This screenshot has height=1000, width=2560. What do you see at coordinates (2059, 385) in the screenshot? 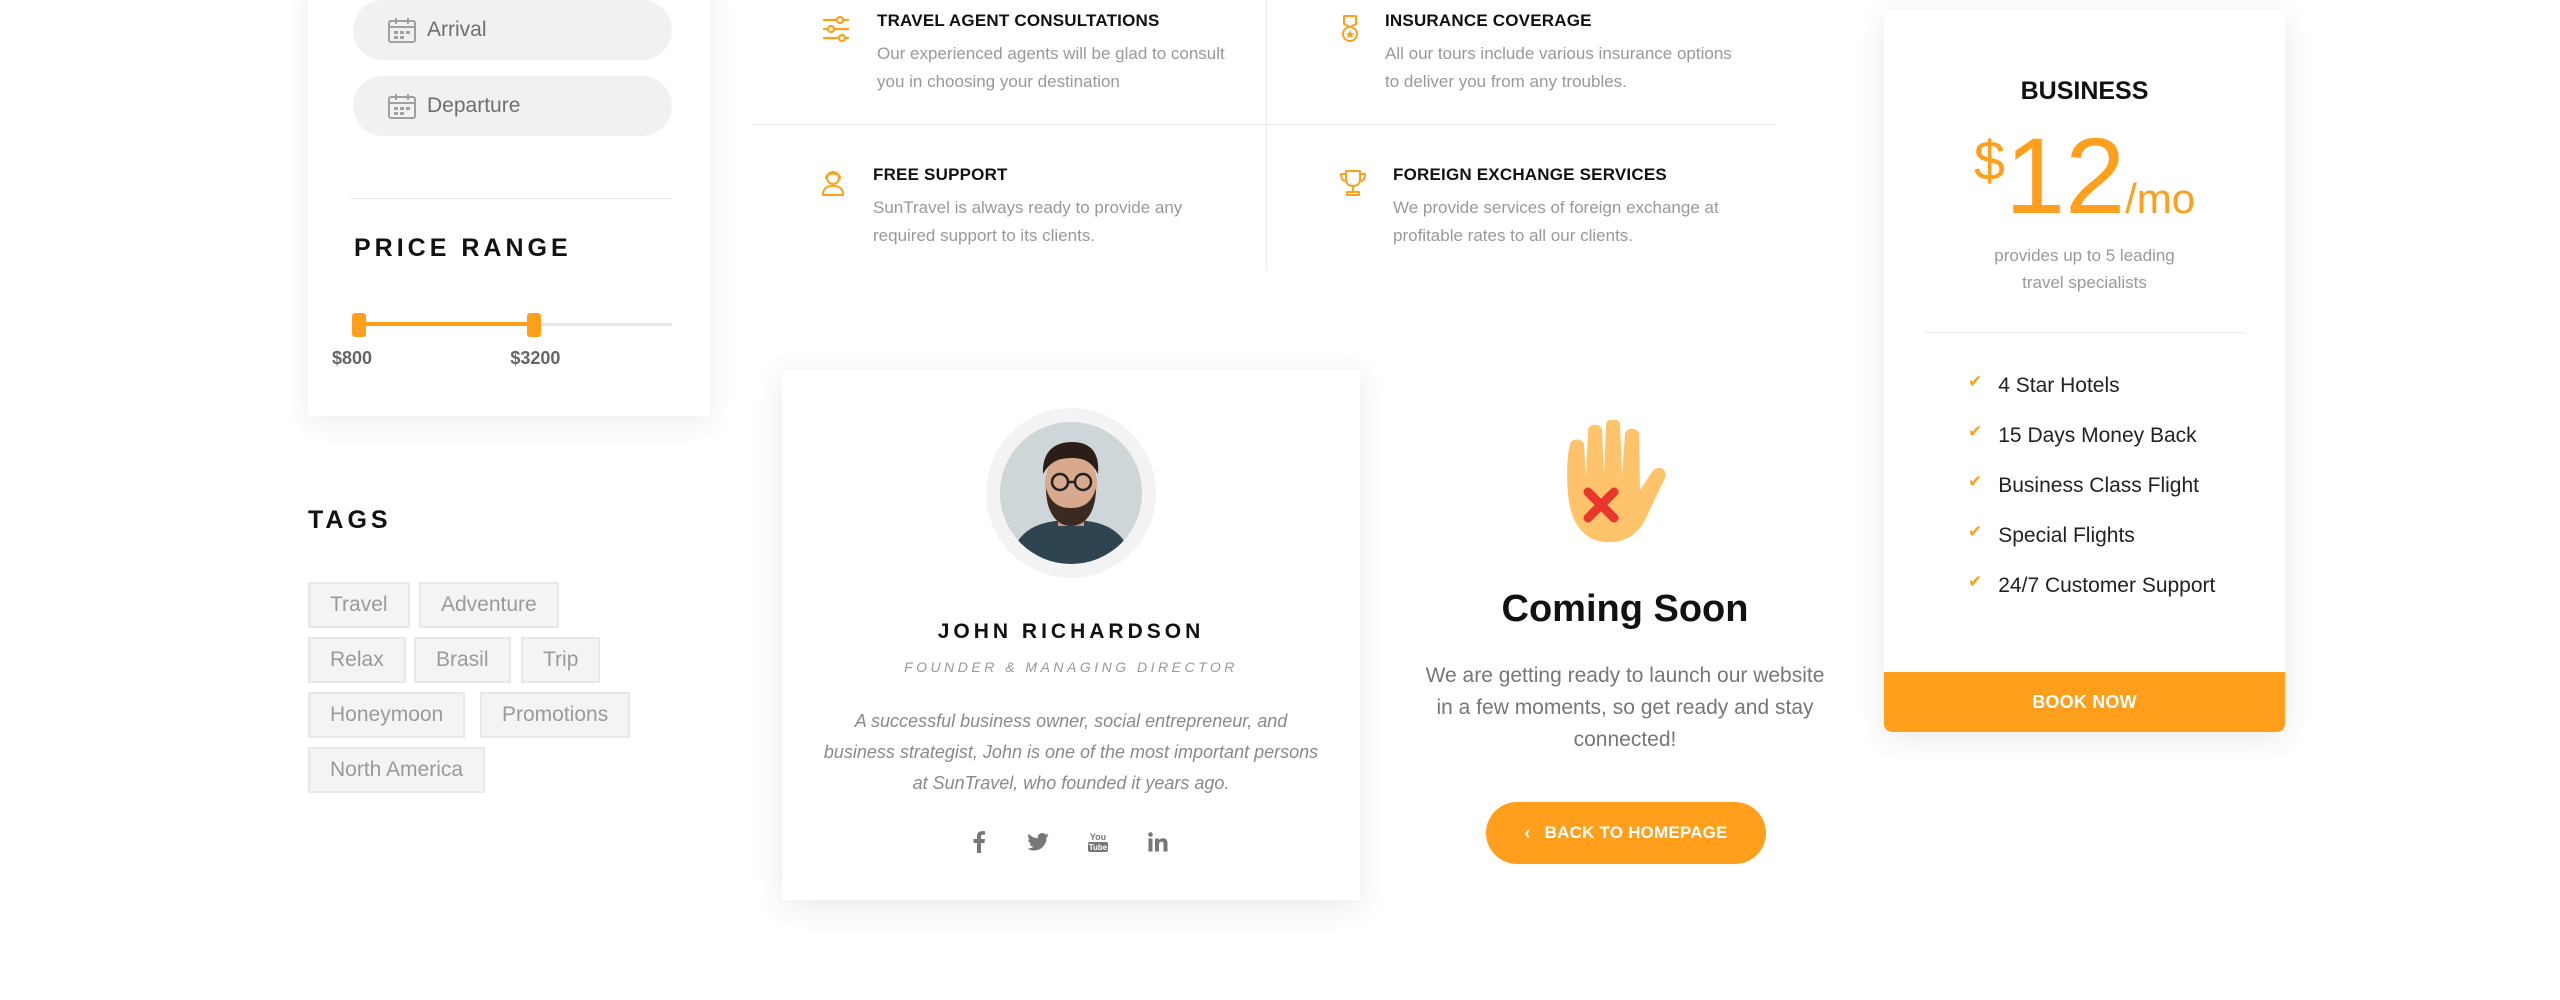
I see `plan-feature-label: 4 Star Hotels` at bounding box center [2059, 385].